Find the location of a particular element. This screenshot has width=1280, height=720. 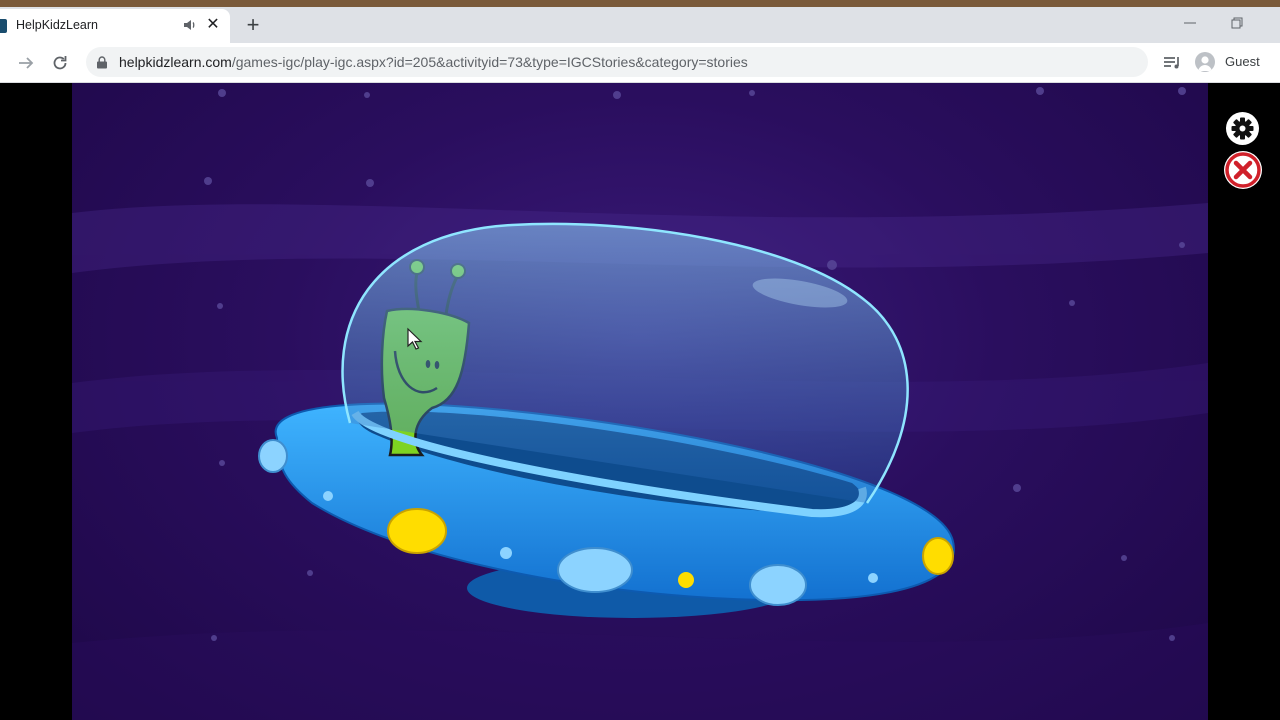

reload-icon is located at coordinates (60, 63).